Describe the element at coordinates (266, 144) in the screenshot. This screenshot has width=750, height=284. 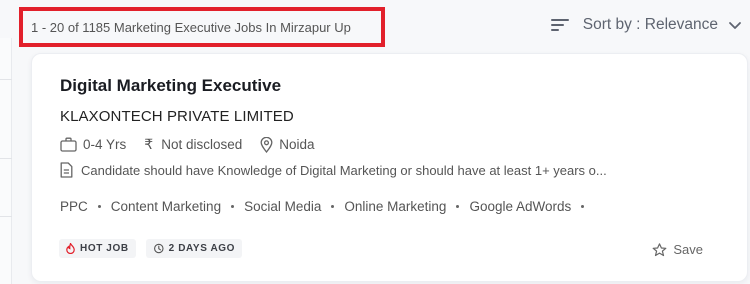
I see `location-pin-icon` at that location.